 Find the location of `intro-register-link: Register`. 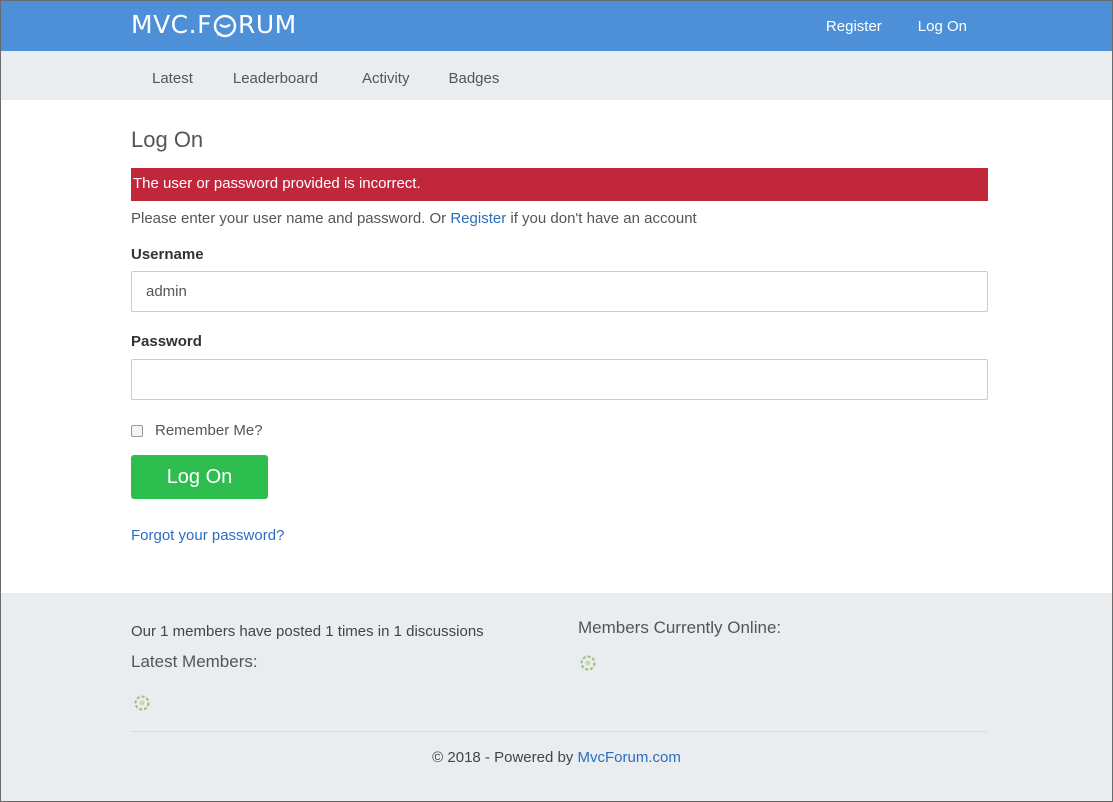

intro-register-link: Register is located at coordinates (478, 218).